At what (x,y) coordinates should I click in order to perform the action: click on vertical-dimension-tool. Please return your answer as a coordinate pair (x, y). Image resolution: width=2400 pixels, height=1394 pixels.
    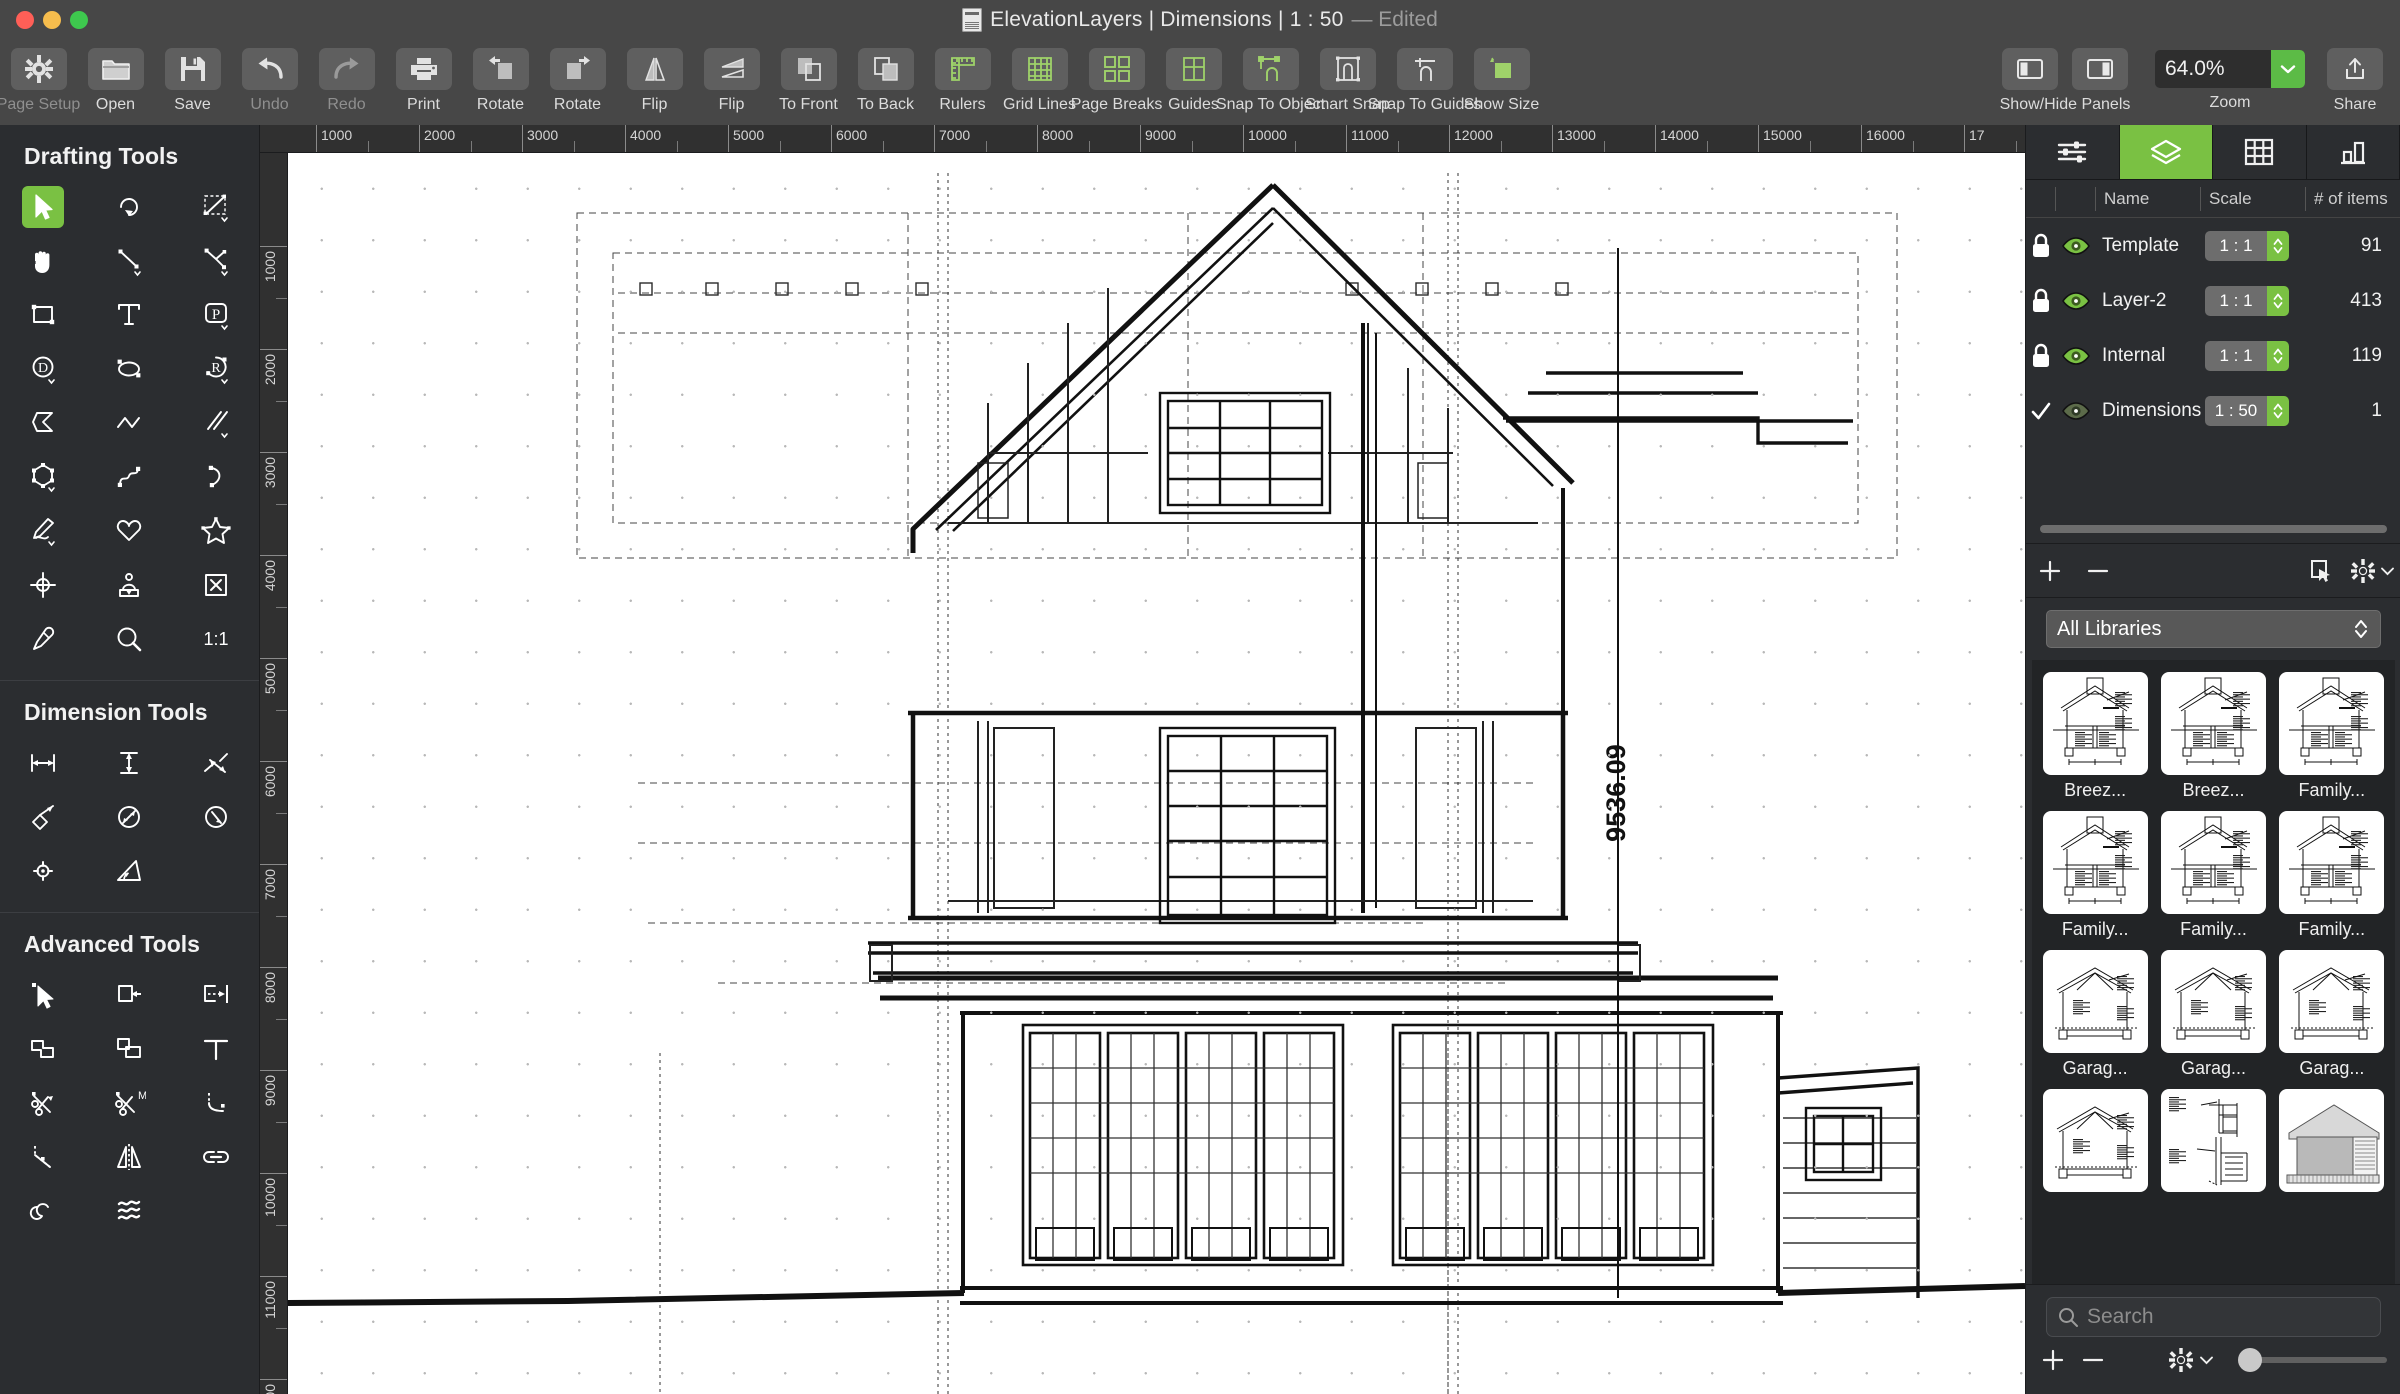
    Looking at the image, I should click on (129, 763).